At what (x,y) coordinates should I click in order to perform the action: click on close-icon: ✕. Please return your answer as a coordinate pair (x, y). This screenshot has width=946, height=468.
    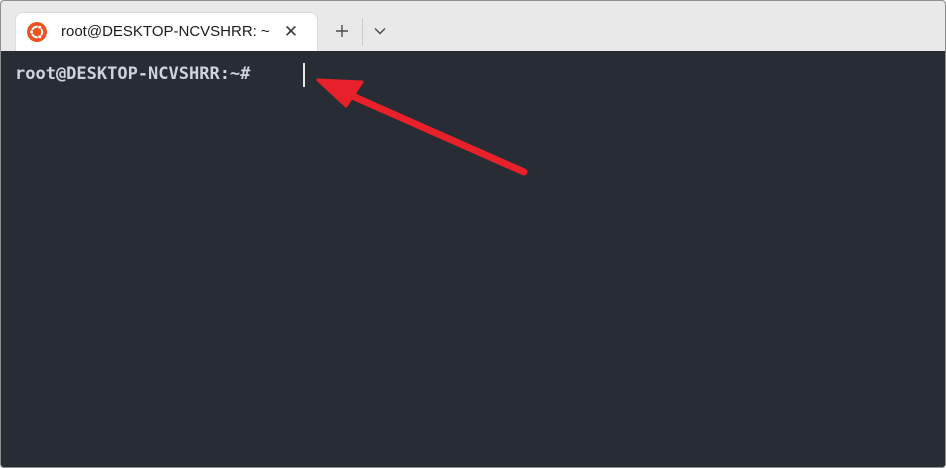
    Looking at the image, I should click on (291, 31).